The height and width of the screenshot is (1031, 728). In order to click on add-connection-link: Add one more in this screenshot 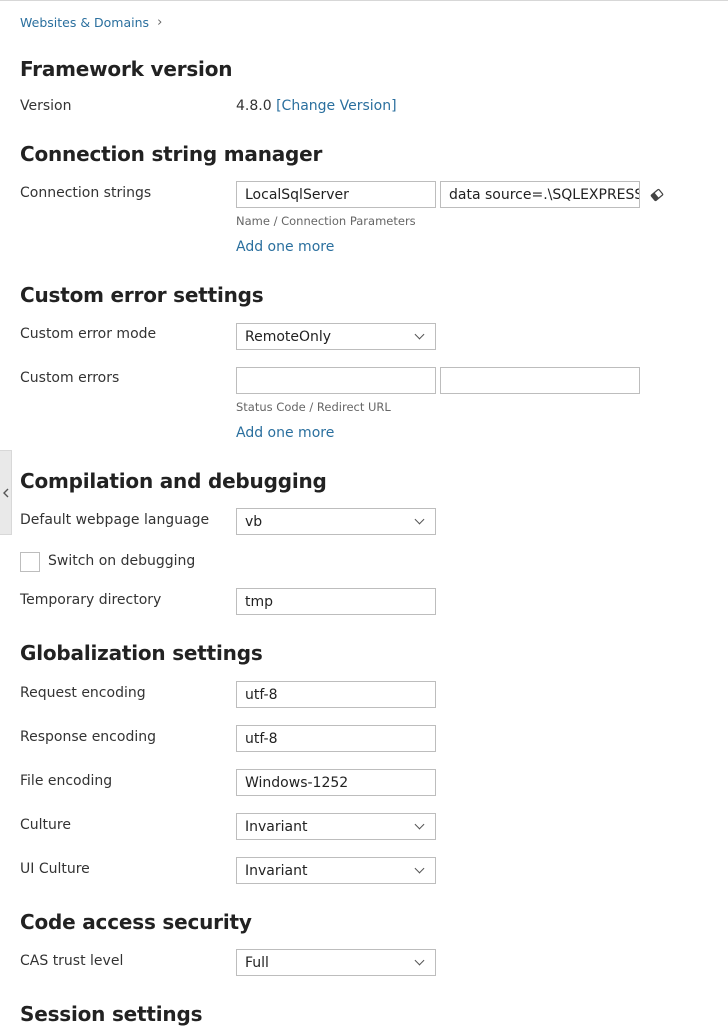, I will do `click(285, 247)`.